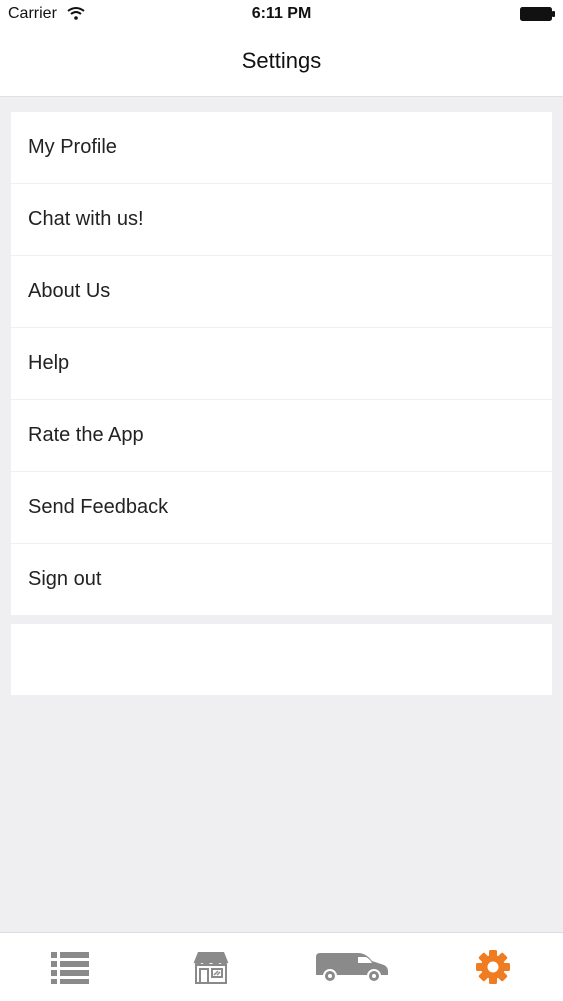  I want to click on status-bar: Carrier 6:11 PM, so click(281, 15).